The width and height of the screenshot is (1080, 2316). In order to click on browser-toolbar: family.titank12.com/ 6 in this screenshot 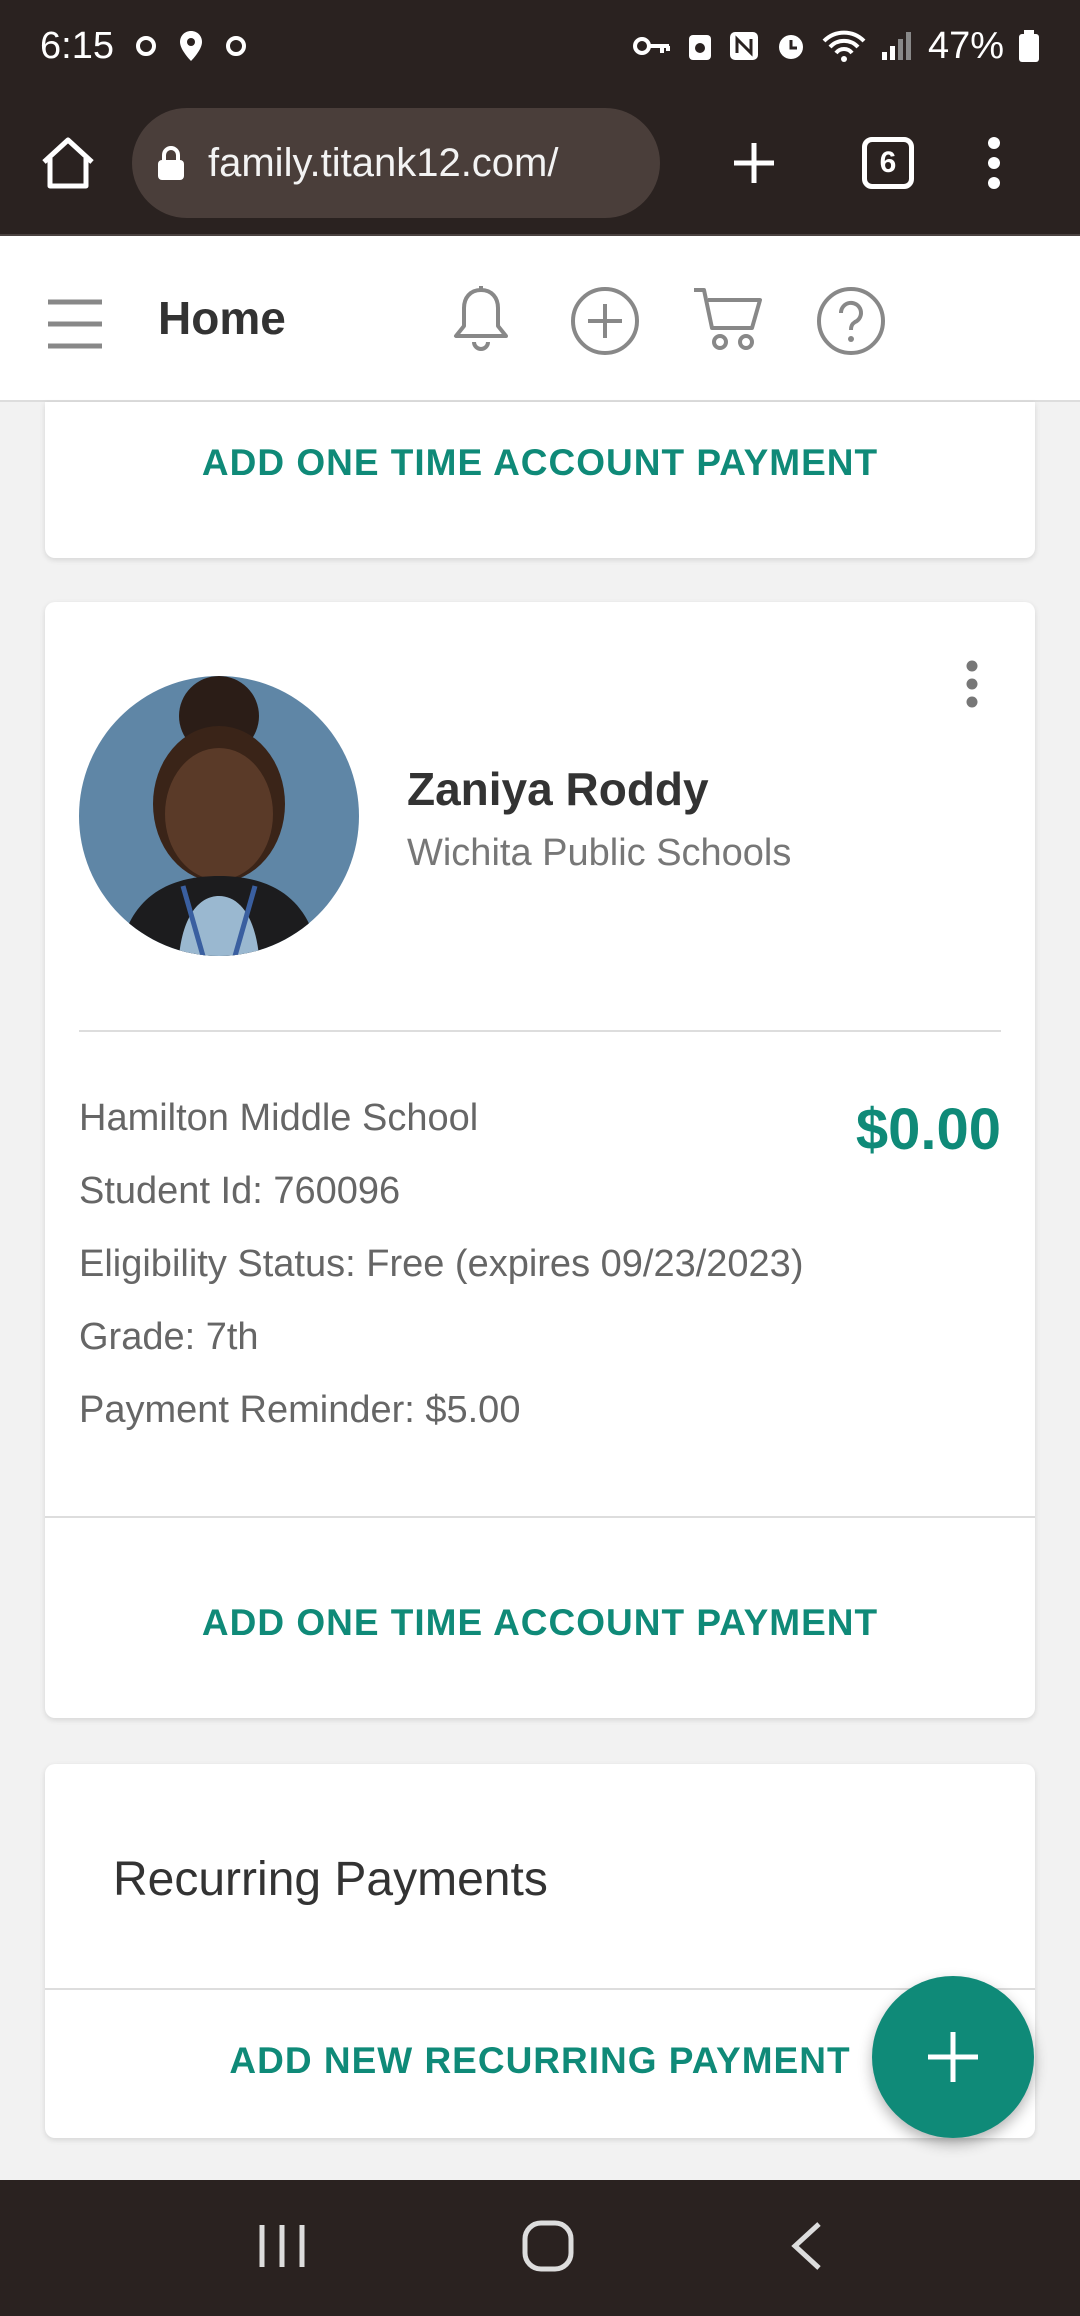, I will do `click(540, 164)`.